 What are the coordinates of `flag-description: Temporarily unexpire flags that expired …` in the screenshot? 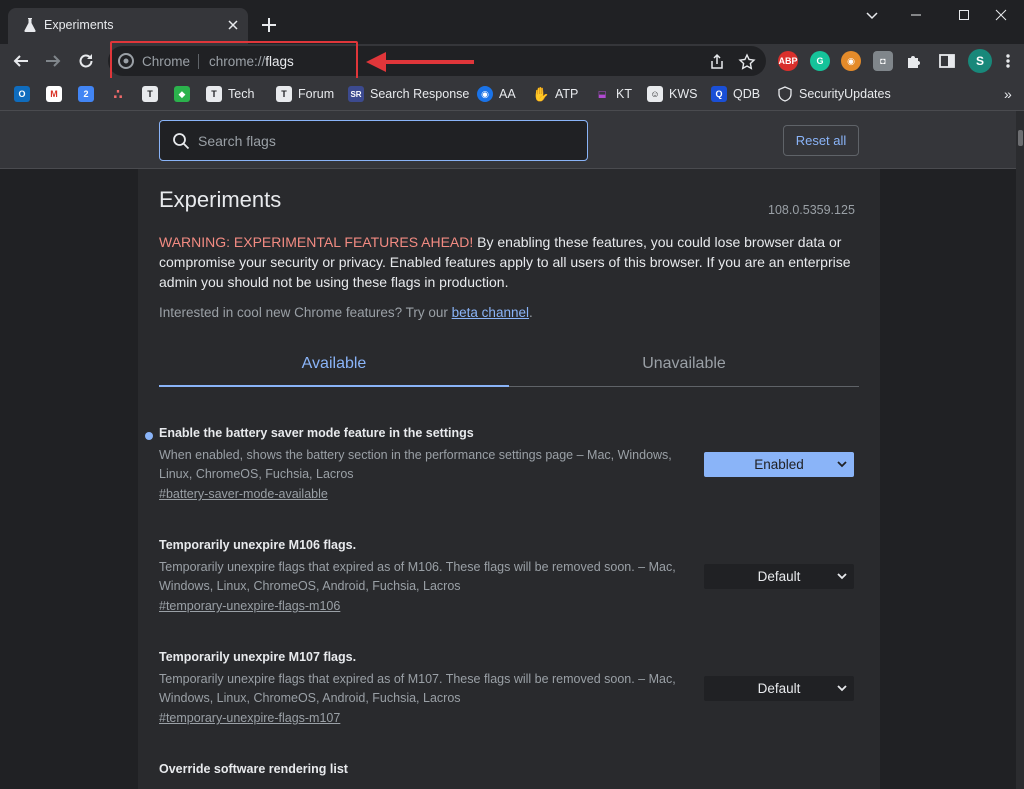 It's located at (417, 688).